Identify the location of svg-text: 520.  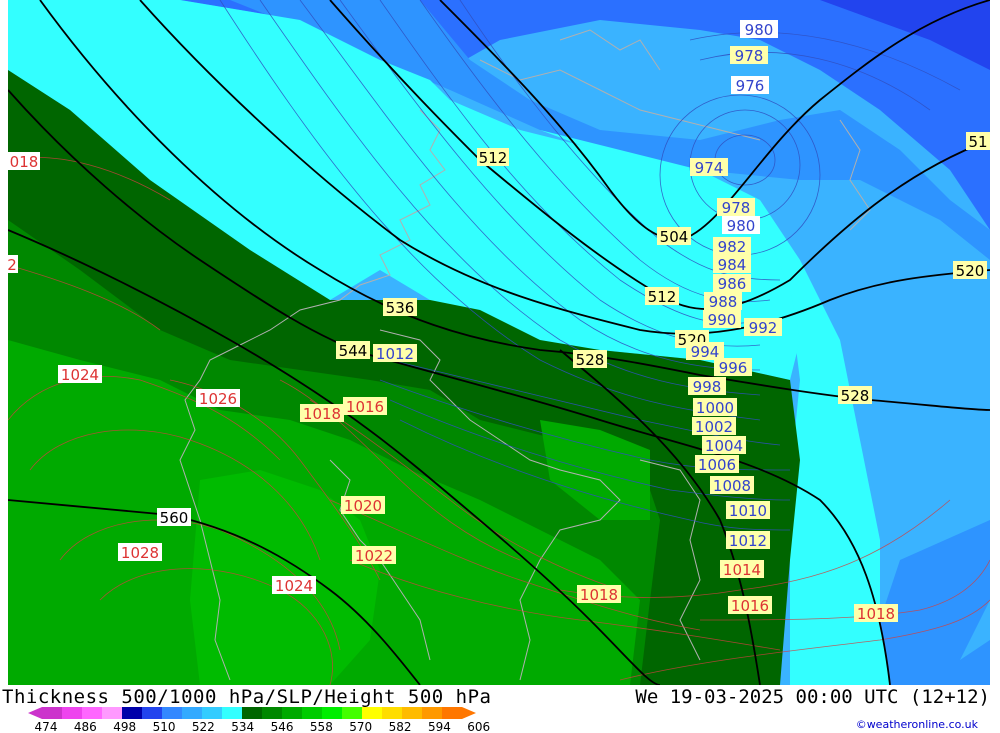
(970, 271).